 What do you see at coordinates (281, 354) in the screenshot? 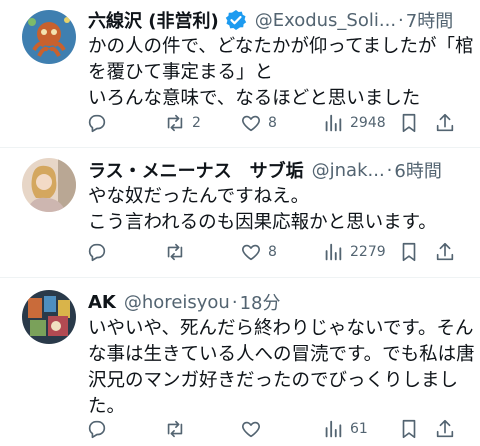
I see `post-text-line: な事は生きている人への冒涜です。でも私は唐` at bounding box center [281, 354].